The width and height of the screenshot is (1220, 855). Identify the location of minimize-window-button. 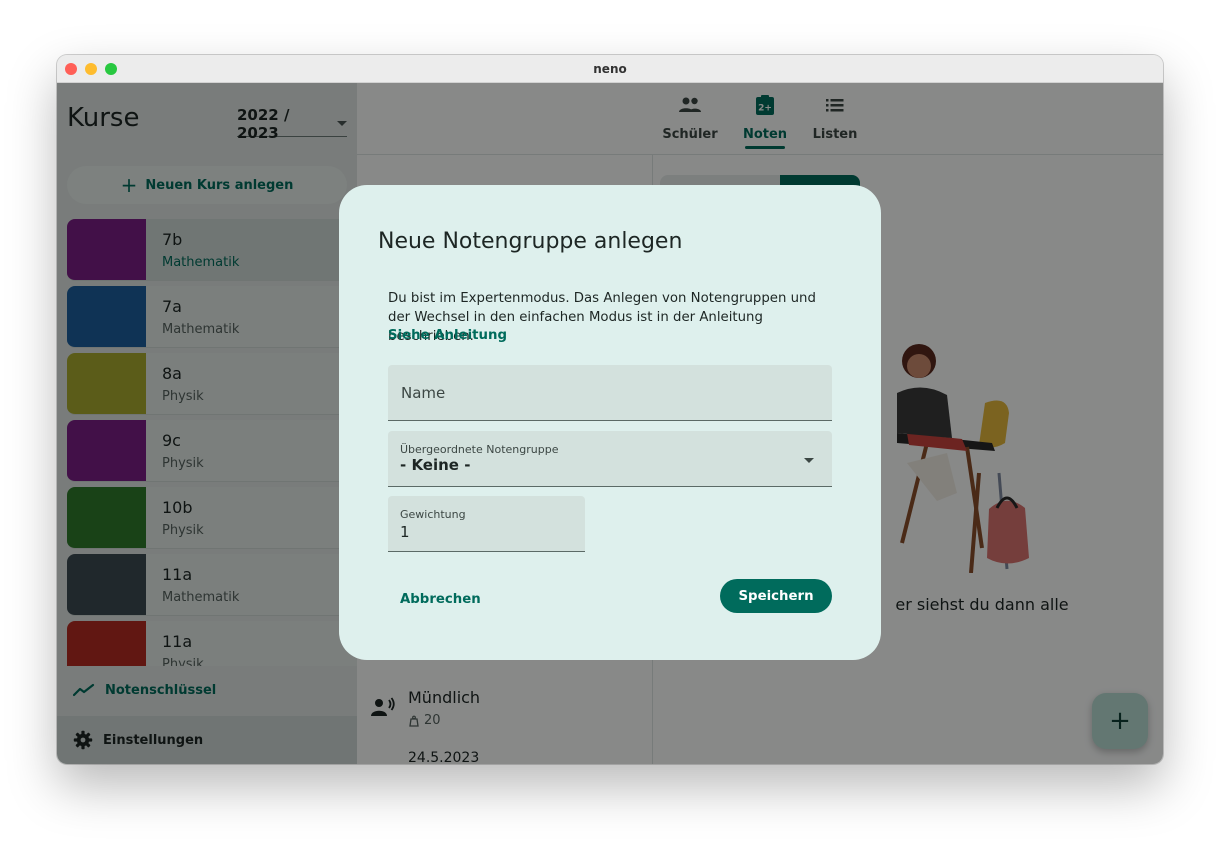
(91, 69).